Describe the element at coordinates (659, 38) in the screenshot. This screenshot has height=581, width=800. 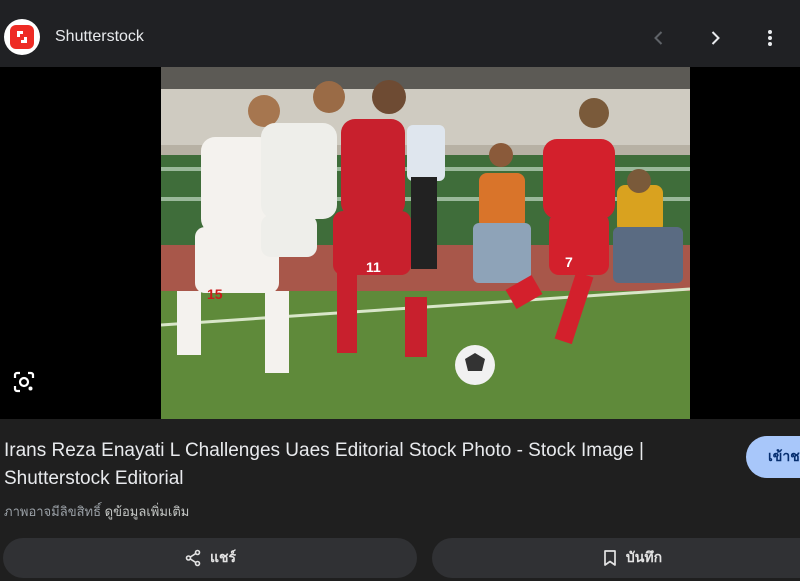
I see `chevron-left-icon` at that location.